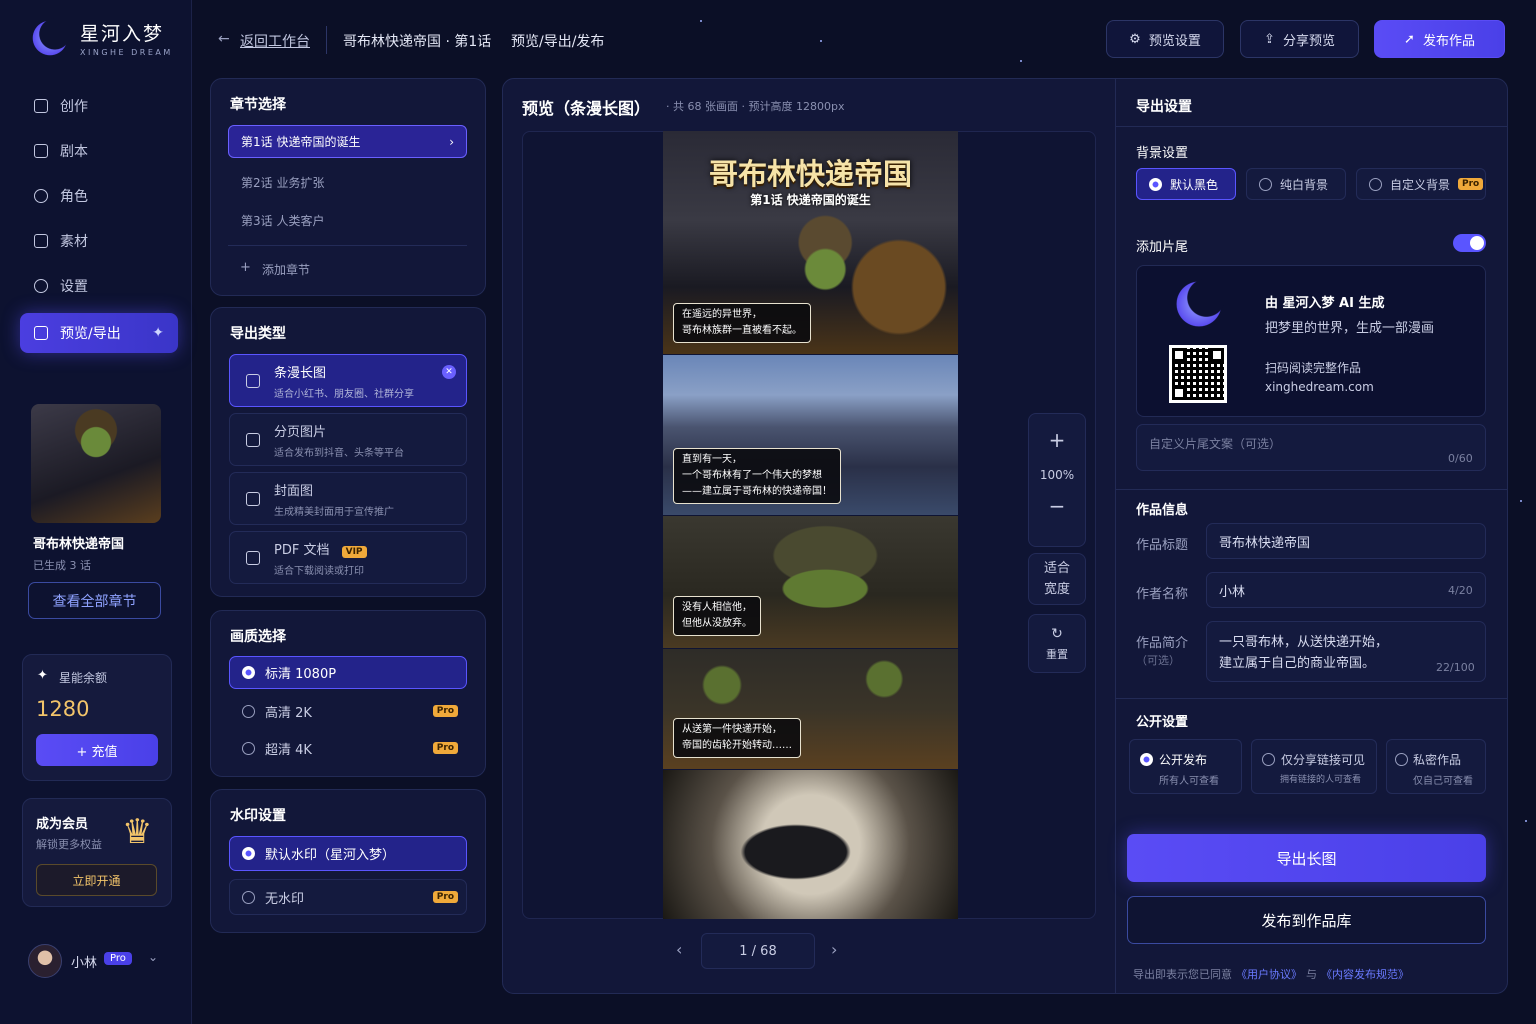  I want to click on energy-label: 星能余额, so click(83, 678).